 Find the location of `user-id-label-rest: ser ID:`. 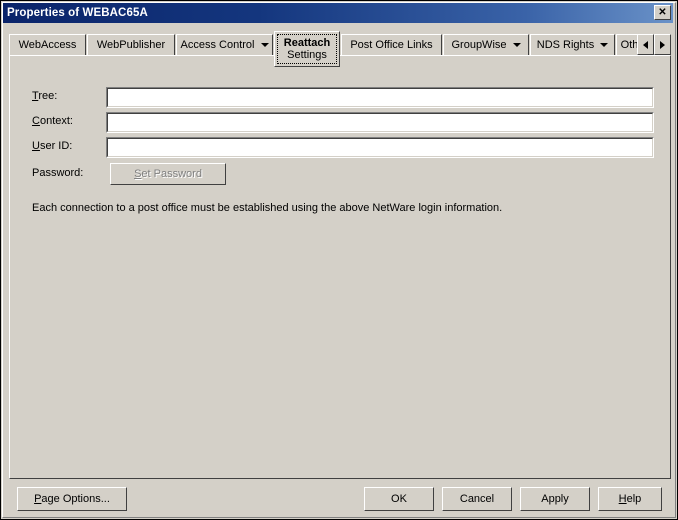

user-id-label-rest: ser ID: is located at coordinates (56, 146).